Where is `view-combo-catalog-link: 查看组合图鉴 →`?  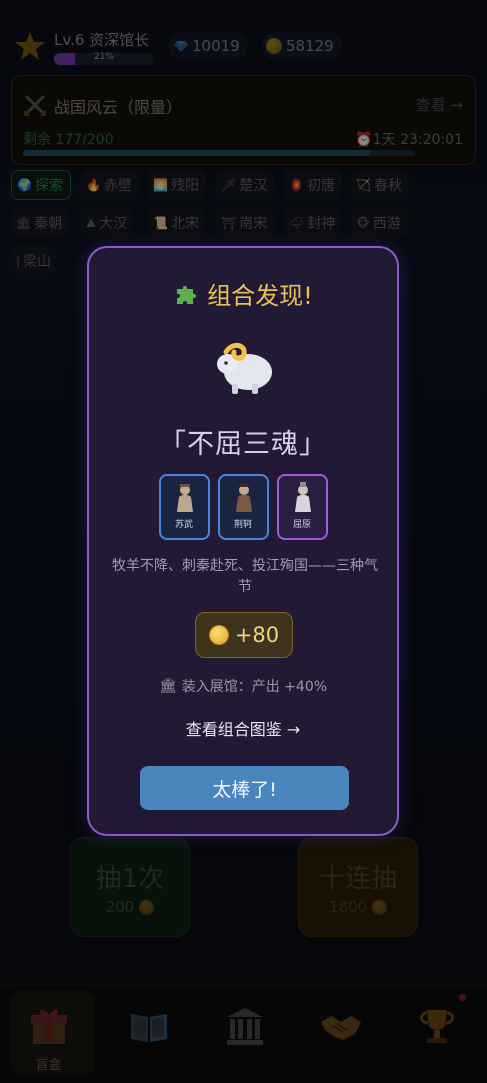 view-combo-catalog-link: 查看组合图鉴 → is located at coordinates (243, 728).